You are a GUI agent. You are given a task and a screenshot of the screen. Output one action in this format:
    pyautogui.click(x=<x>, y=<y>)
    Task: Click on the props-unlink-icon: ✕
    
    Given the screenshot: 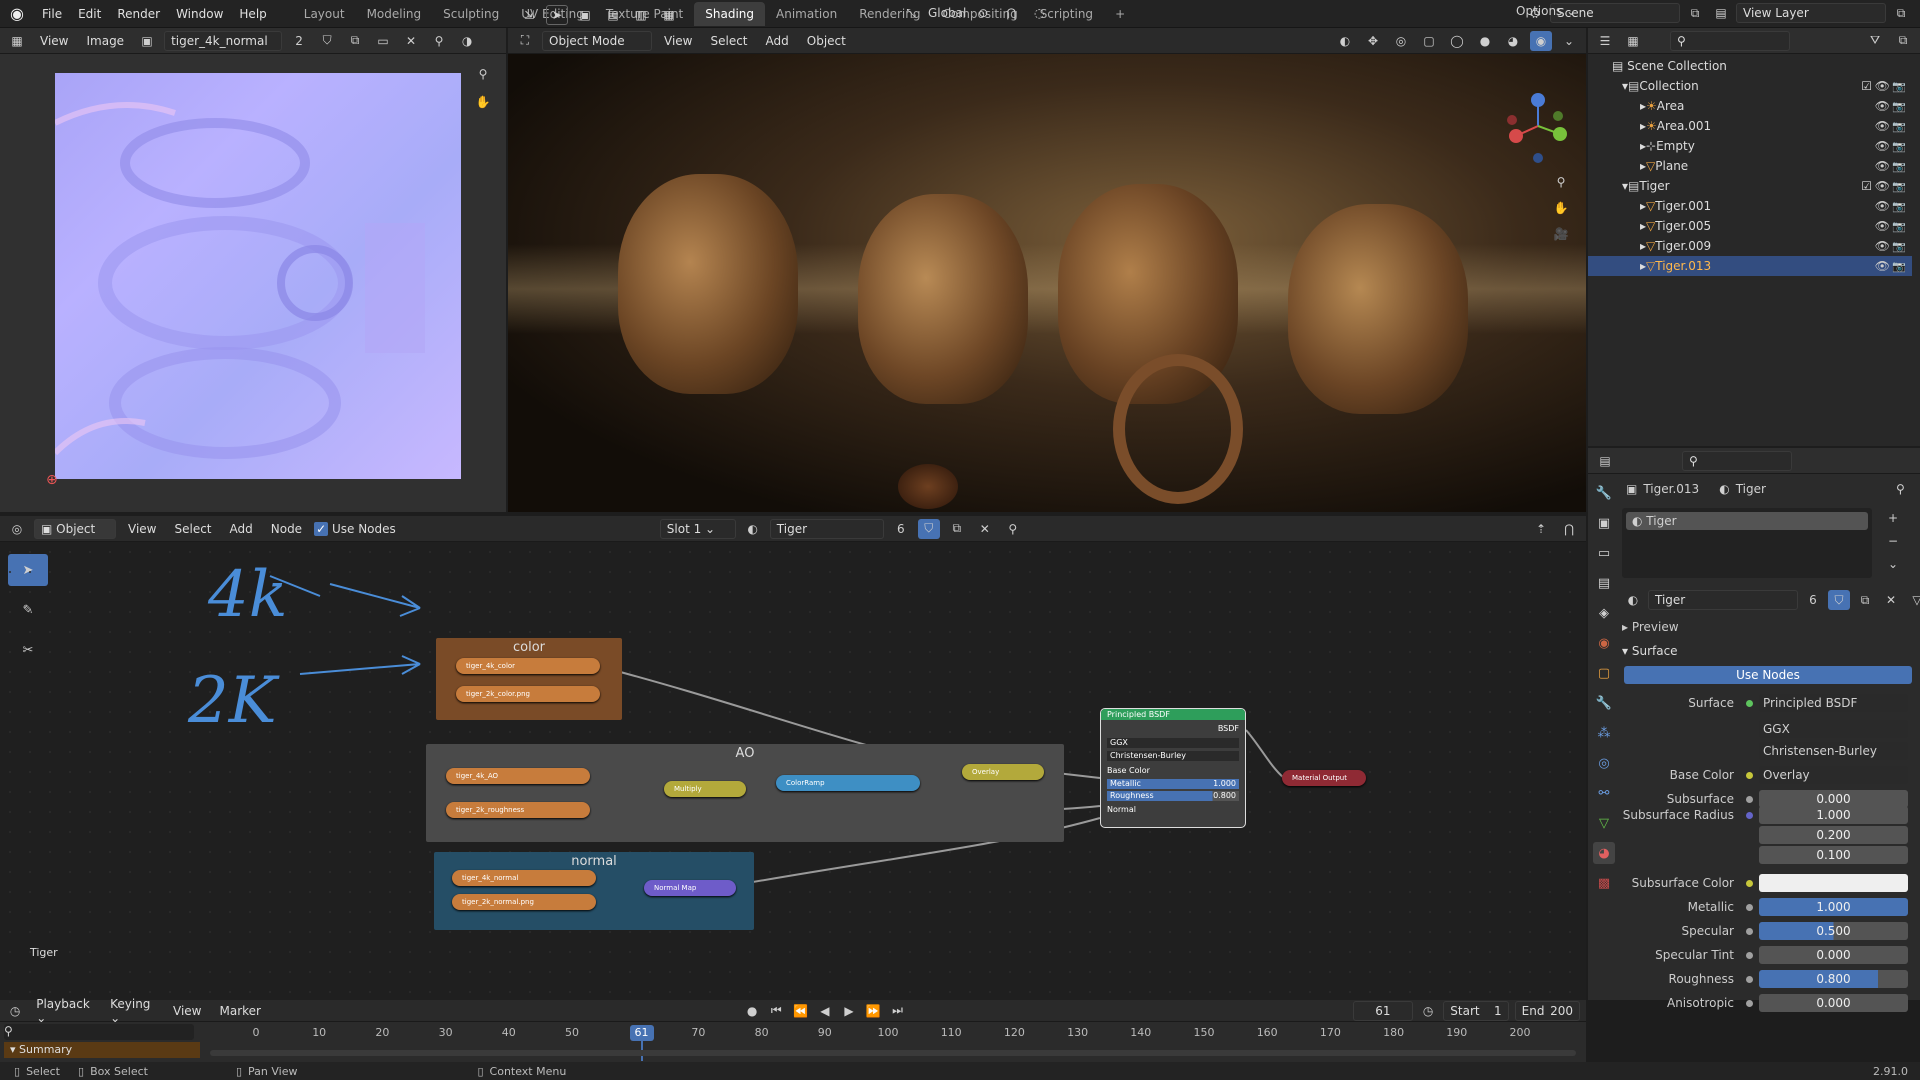 What is the action you would take?
    pyautogui.click(x=1891, y=600)
    